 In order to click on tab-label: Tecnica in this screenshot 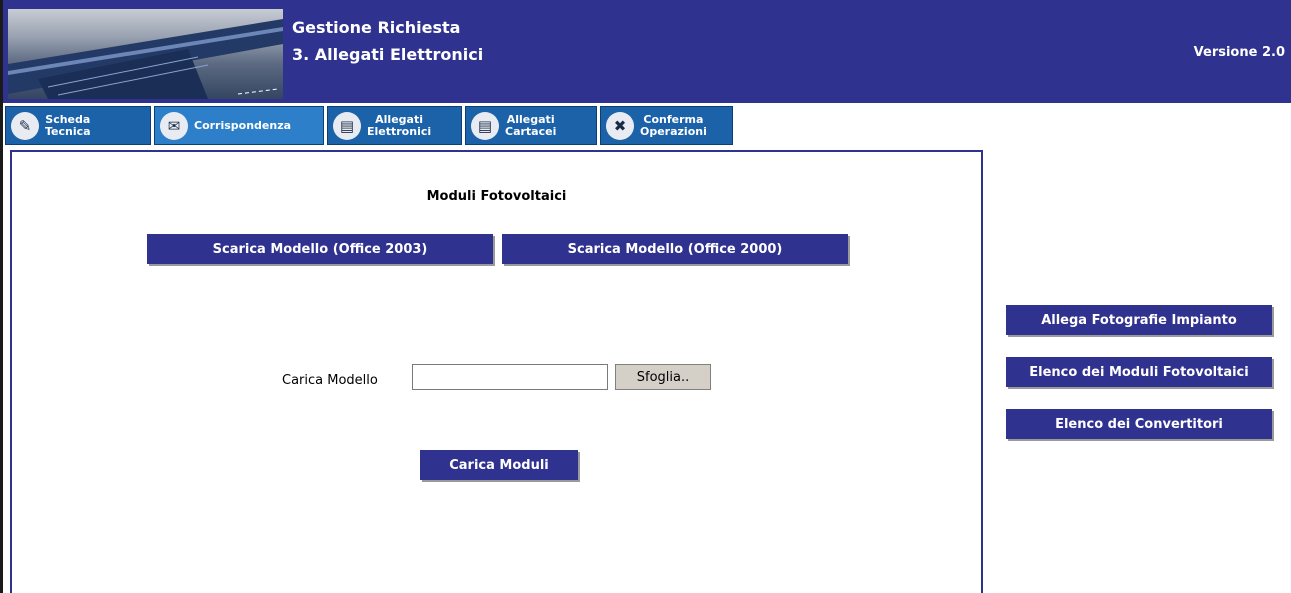, I will do `click(68, 131)`.